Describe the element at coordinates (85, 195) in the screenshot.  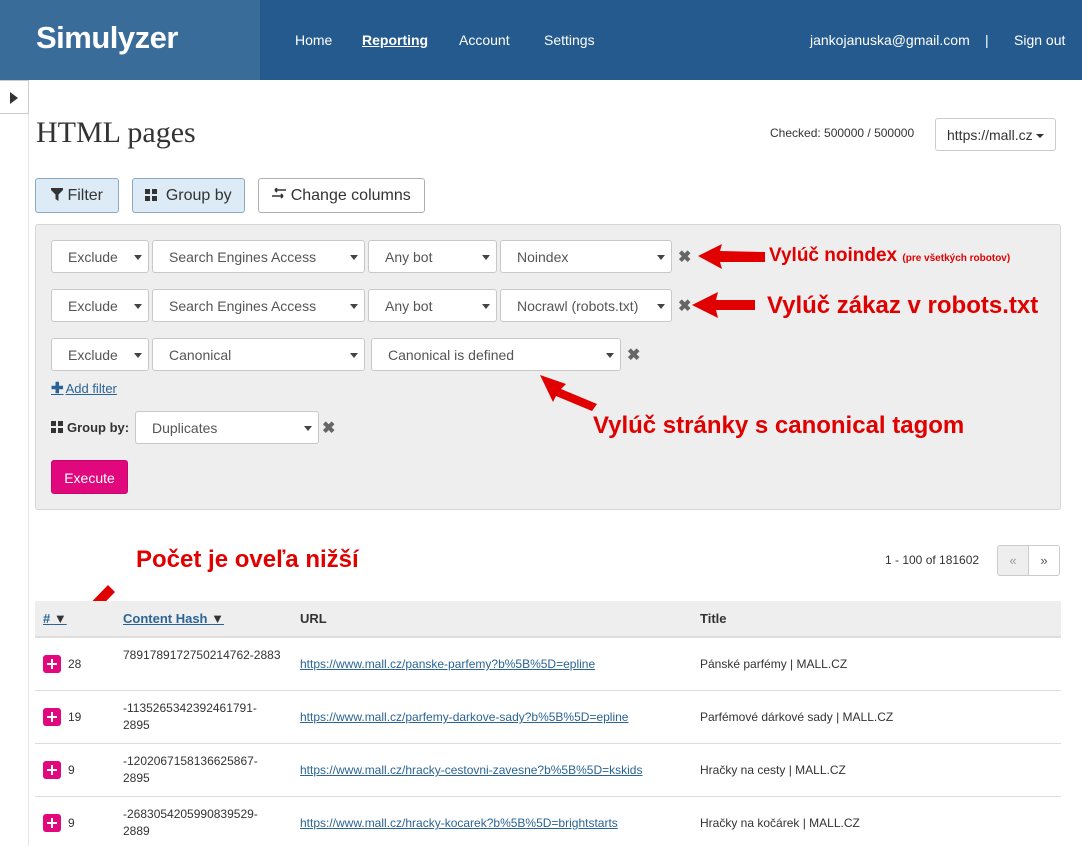
I see `filter-button-label: Filter` at that location.